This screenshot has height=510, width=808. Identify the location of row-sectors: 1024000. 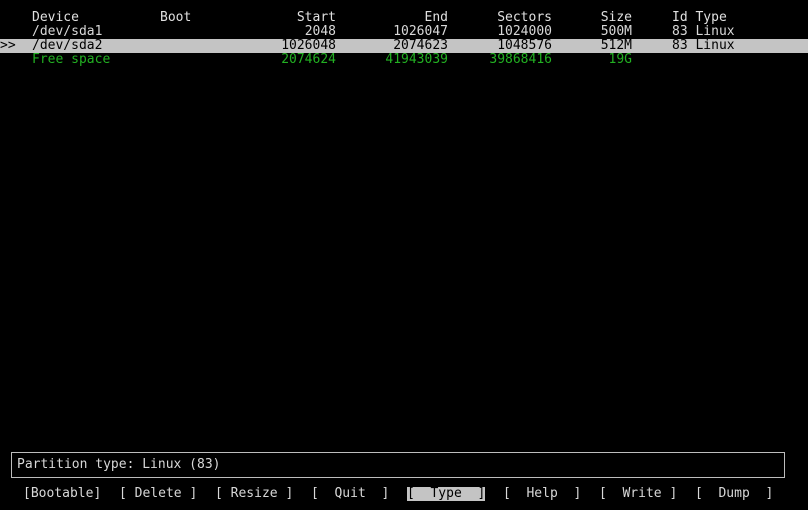
(524, 31).